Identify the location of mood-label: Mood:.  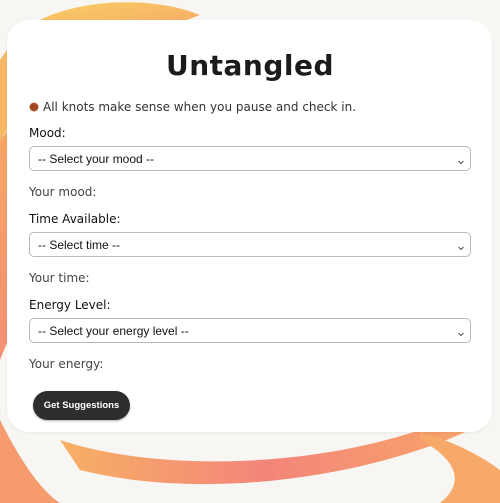
(47, 133).